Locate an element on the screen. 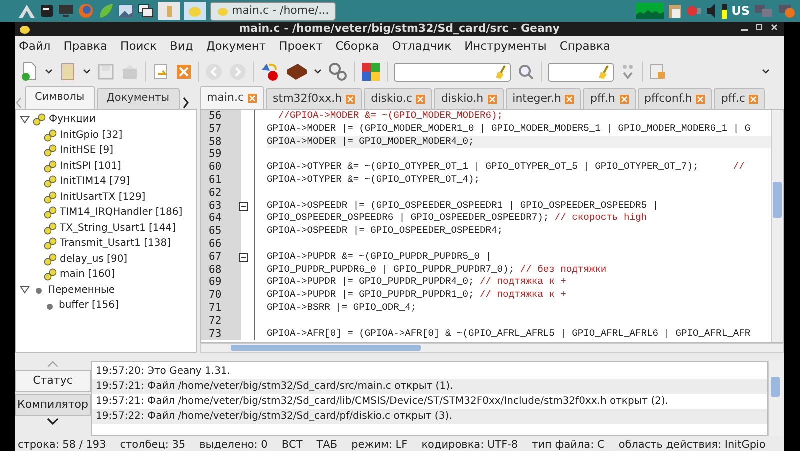 The image size is (800, 451). tree-item: InitHSE [9] is located at coordinates (87, 150).